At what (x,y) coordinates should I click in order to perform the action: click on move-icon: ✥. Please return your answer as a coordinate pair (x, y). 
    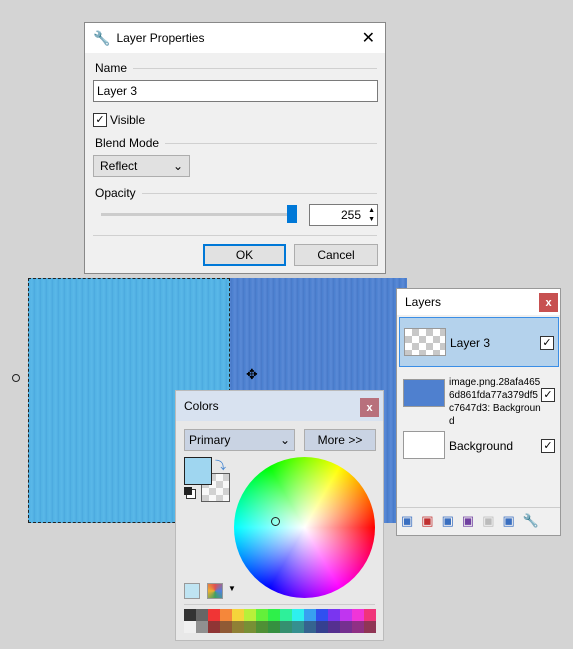
    Looking at the image, I should click on (252, 374).